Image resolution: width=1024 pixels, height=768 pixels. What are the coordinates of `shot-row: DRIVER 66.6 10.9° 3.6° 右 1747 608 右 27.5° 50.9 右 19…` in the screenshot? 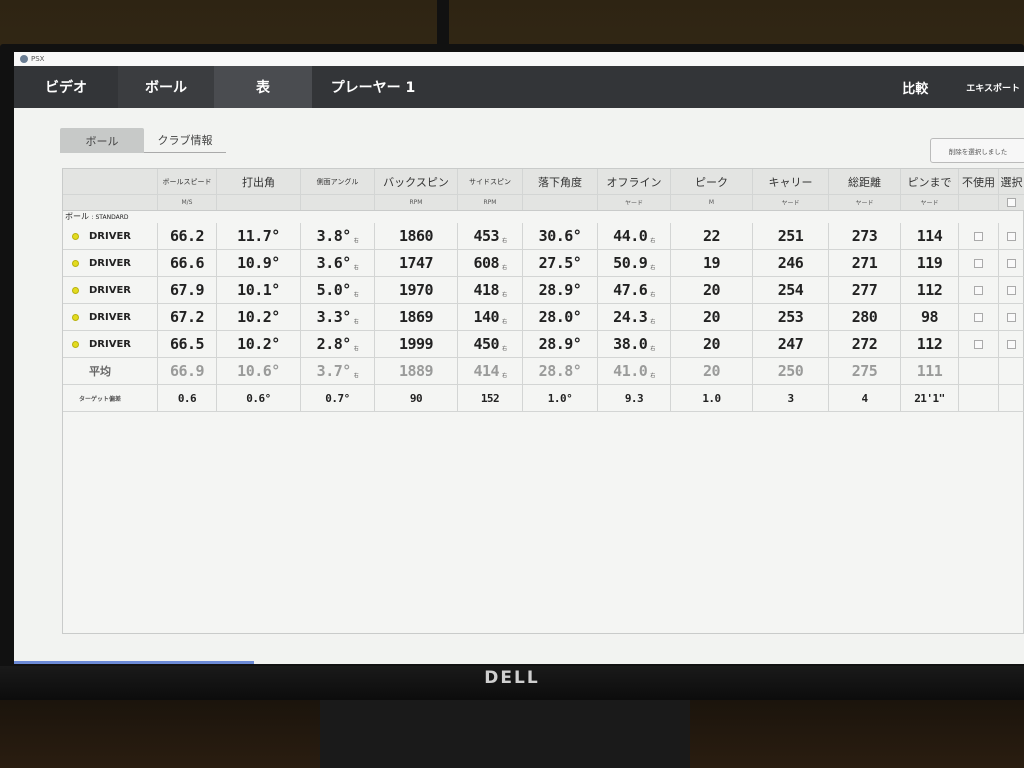 It's located at (543, 263).